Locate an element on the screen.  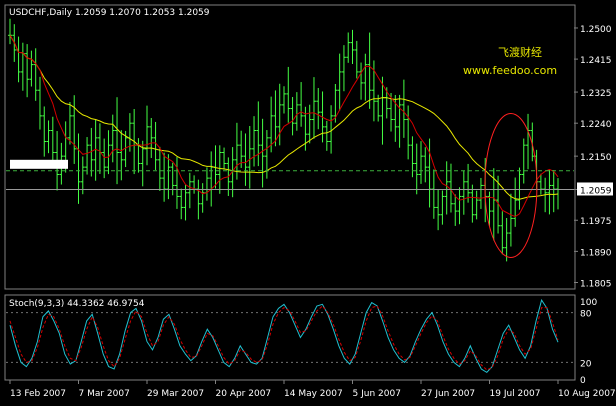
price-tick-label: 1.2325 is located at coordinates (596, 94).